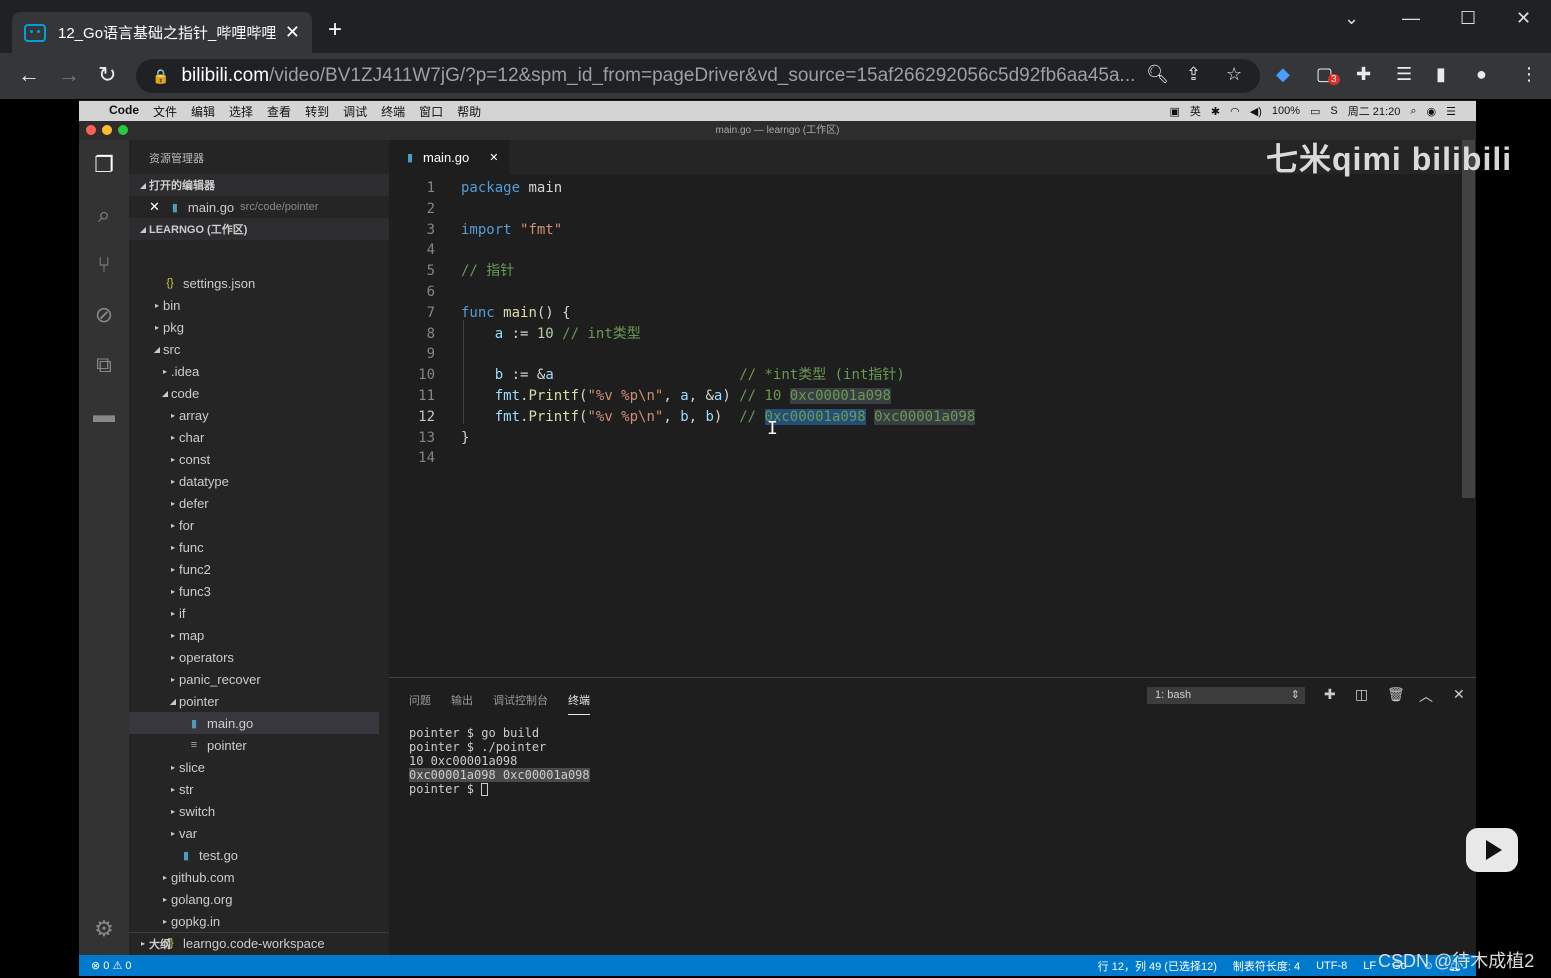 Image resolution: width=1551 pixels, height=978 pixels. I want to click on terminal-select: 1: bash ⇕, so click(1226, 695).